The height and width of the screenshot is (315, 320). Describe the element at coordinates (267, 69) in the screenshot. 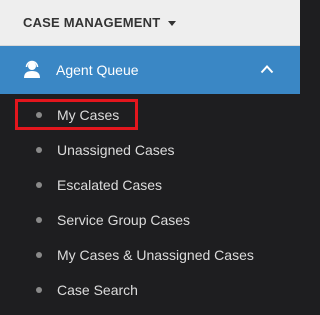

I see `chevron-up-icon` at that location.